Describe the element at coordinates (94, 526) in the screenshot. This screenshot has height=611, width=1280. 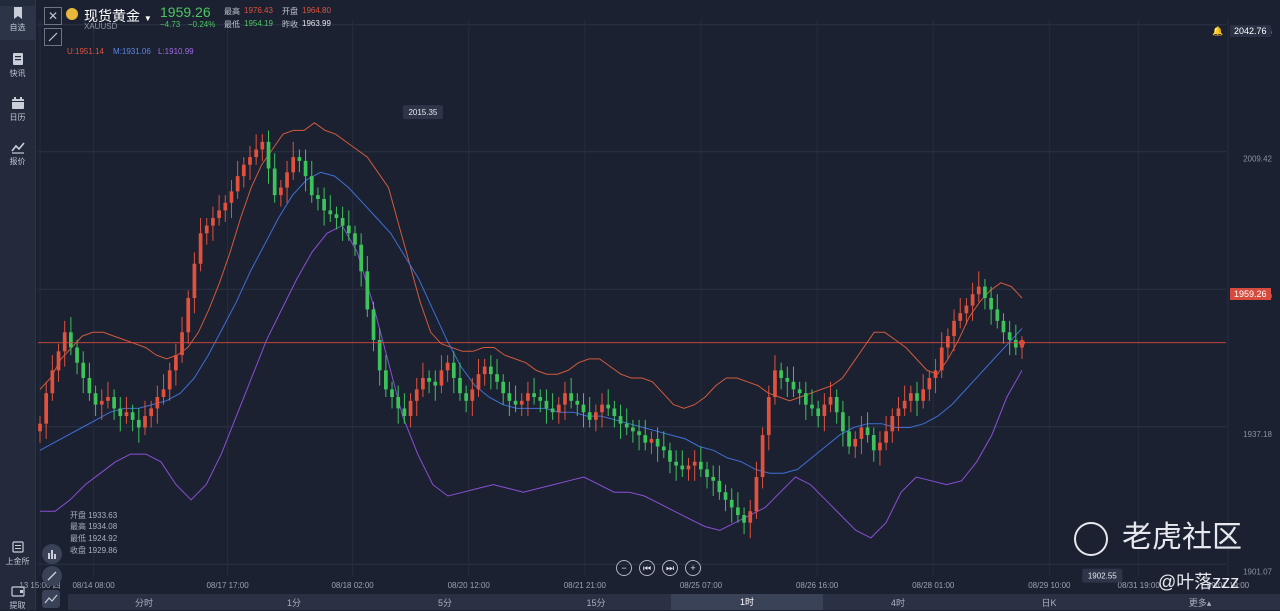
I see `ohlc-high: 最高 1934.08` at that location.